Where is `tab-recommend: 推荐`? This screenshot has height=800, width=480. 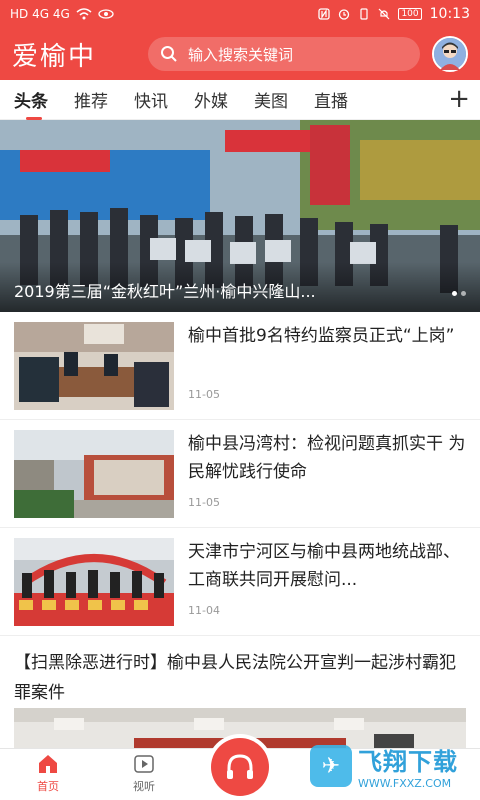 tab-recommend: 推荐 is located at coordinates (91, 99).